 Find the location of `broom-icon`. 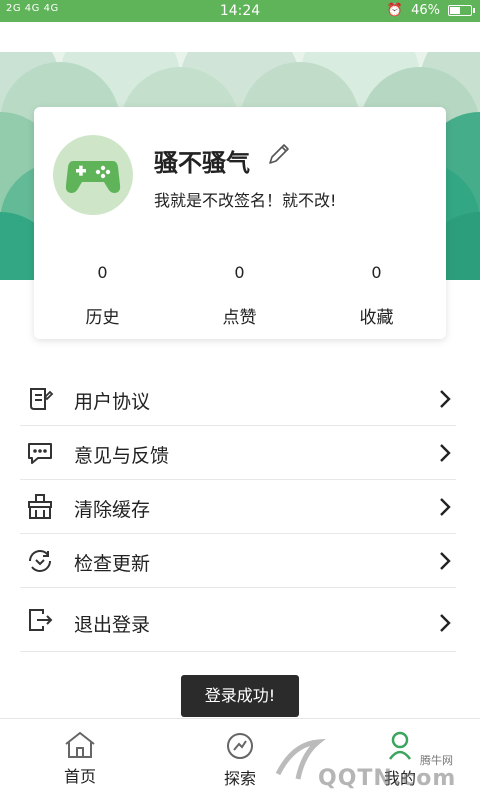

broom-icon is located at coordinates (40, 506).